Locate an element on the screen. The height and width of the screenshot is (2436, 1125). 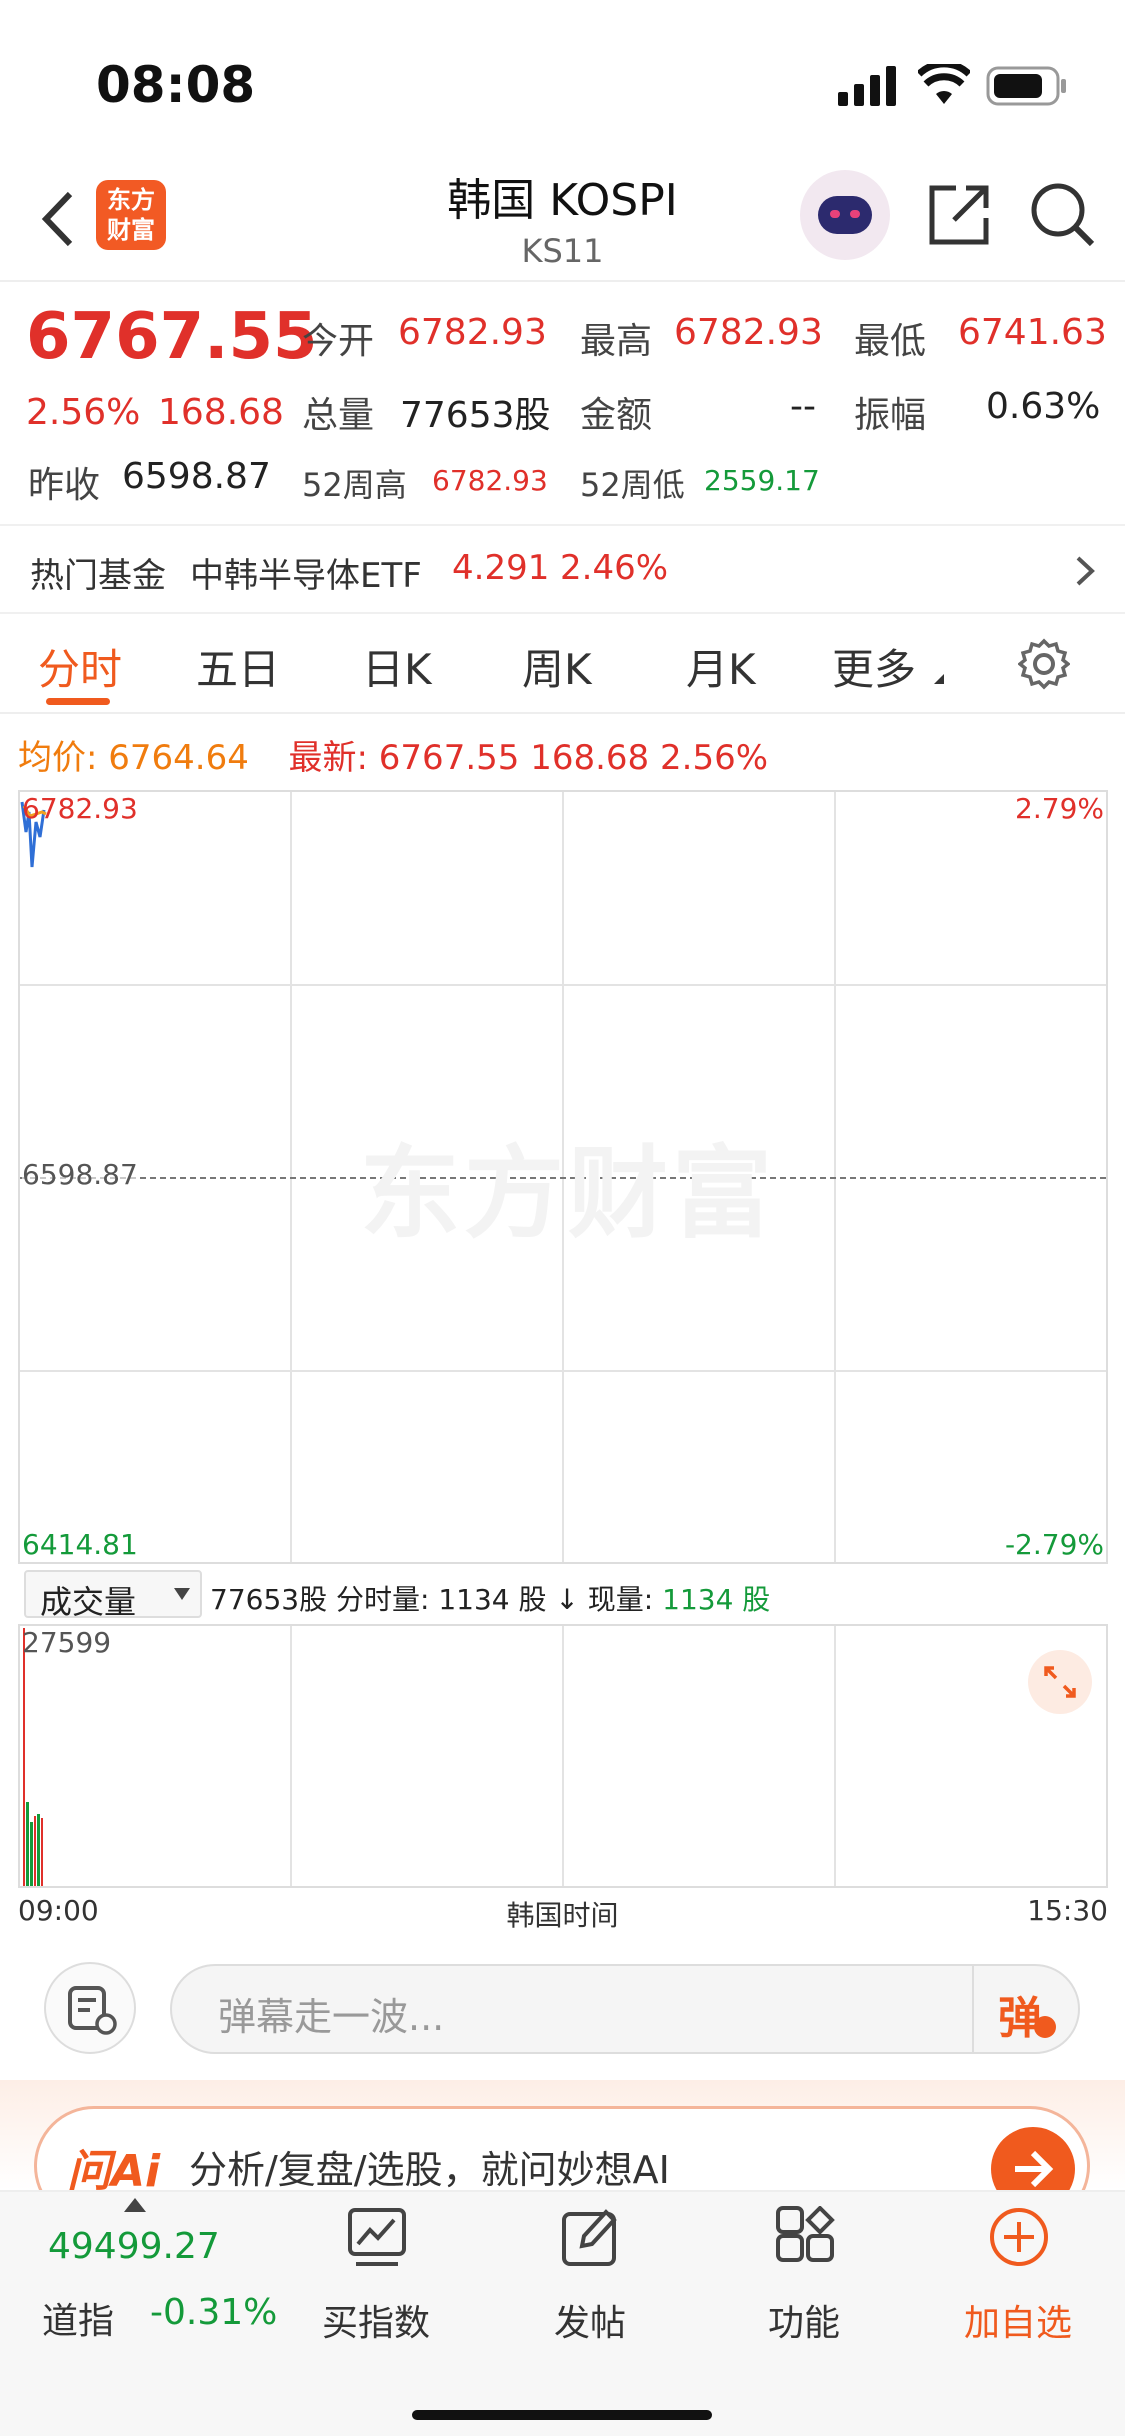
volume-total: 77653股 is located at coordinates (269, 1599).